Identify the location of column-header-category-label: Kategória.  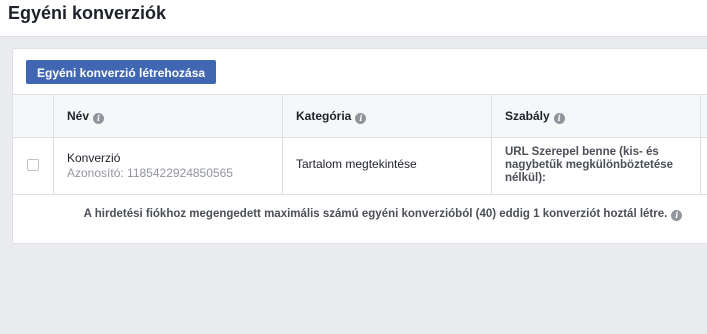
(324, 116).